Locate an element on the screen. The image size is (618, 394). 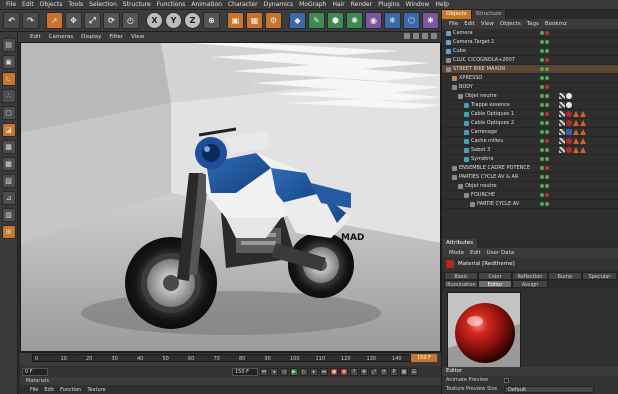
snap-icon: ⊿ is located at coordinates (8, 198).